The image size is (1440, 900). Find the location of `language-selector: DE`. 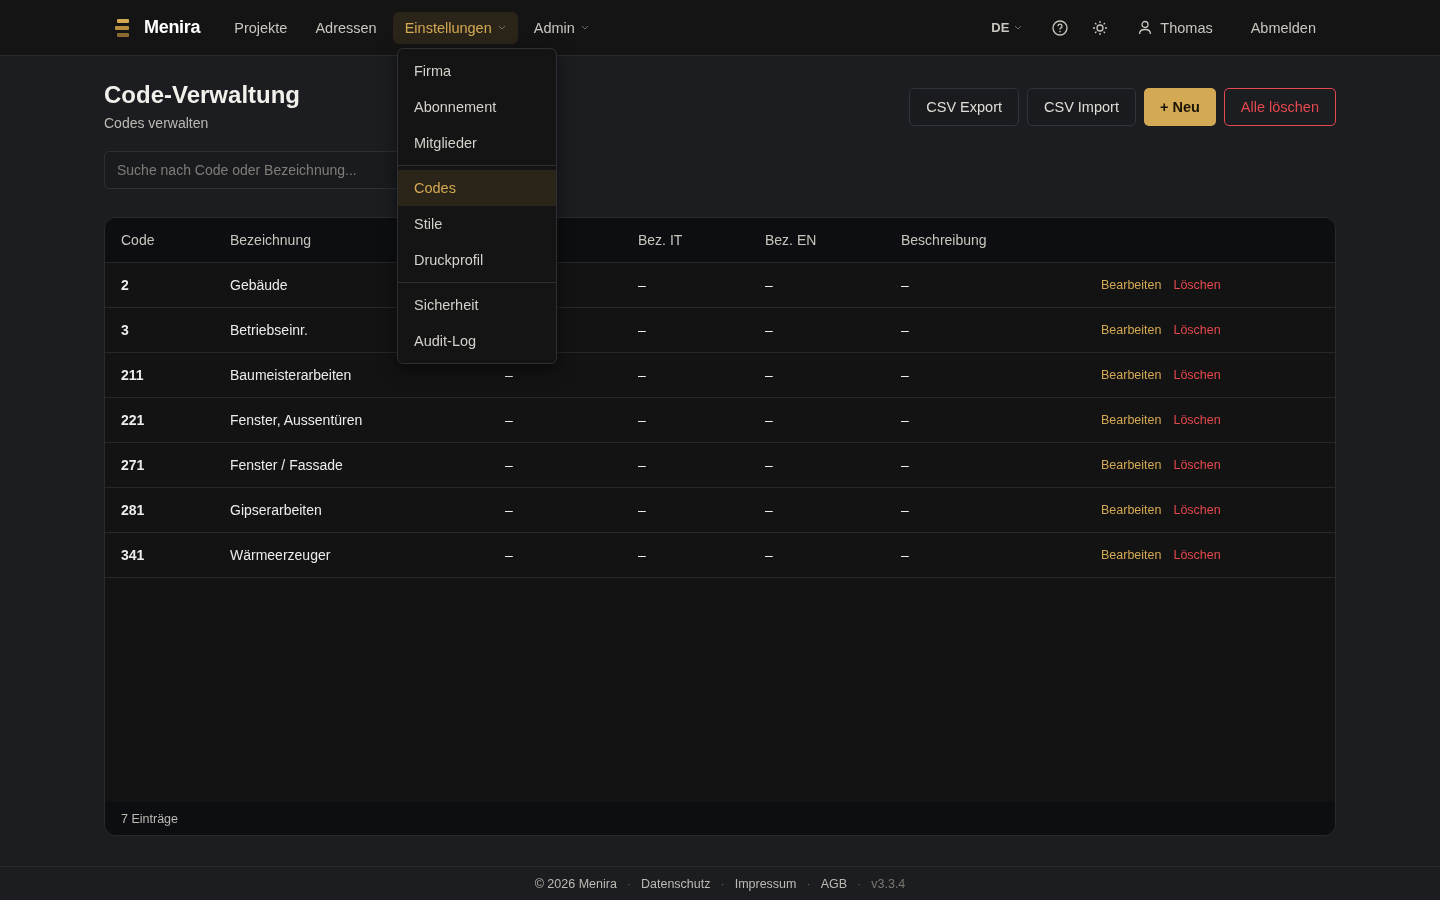

language-selector: DE is located at coordinates (1007, 27).